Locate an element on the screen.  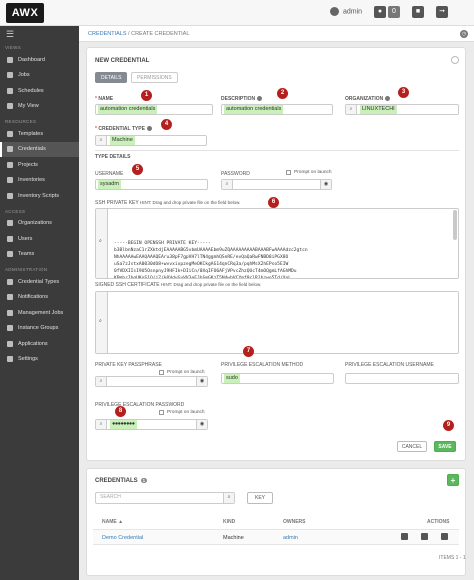
sidebar-item-inventory-scripts: Inventory Scripts is located at coordinates (39, 196).